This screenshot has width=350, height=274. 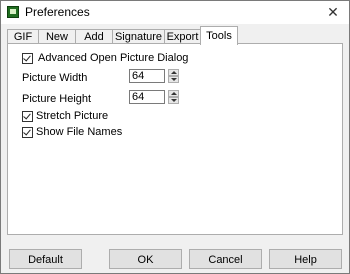 I want to click on title-bar: Preferences ✕, so click(x=175, y=12).